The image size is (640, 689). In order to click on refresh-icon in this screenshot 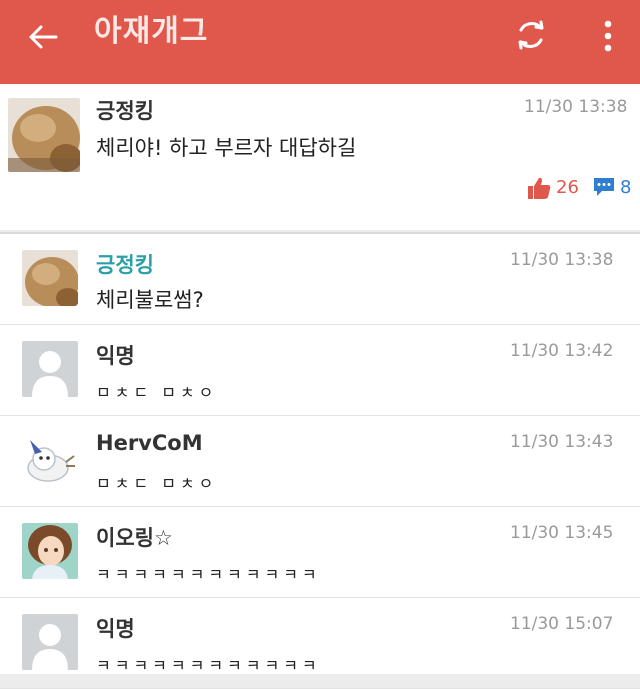, I will do `click(531, 35)`.